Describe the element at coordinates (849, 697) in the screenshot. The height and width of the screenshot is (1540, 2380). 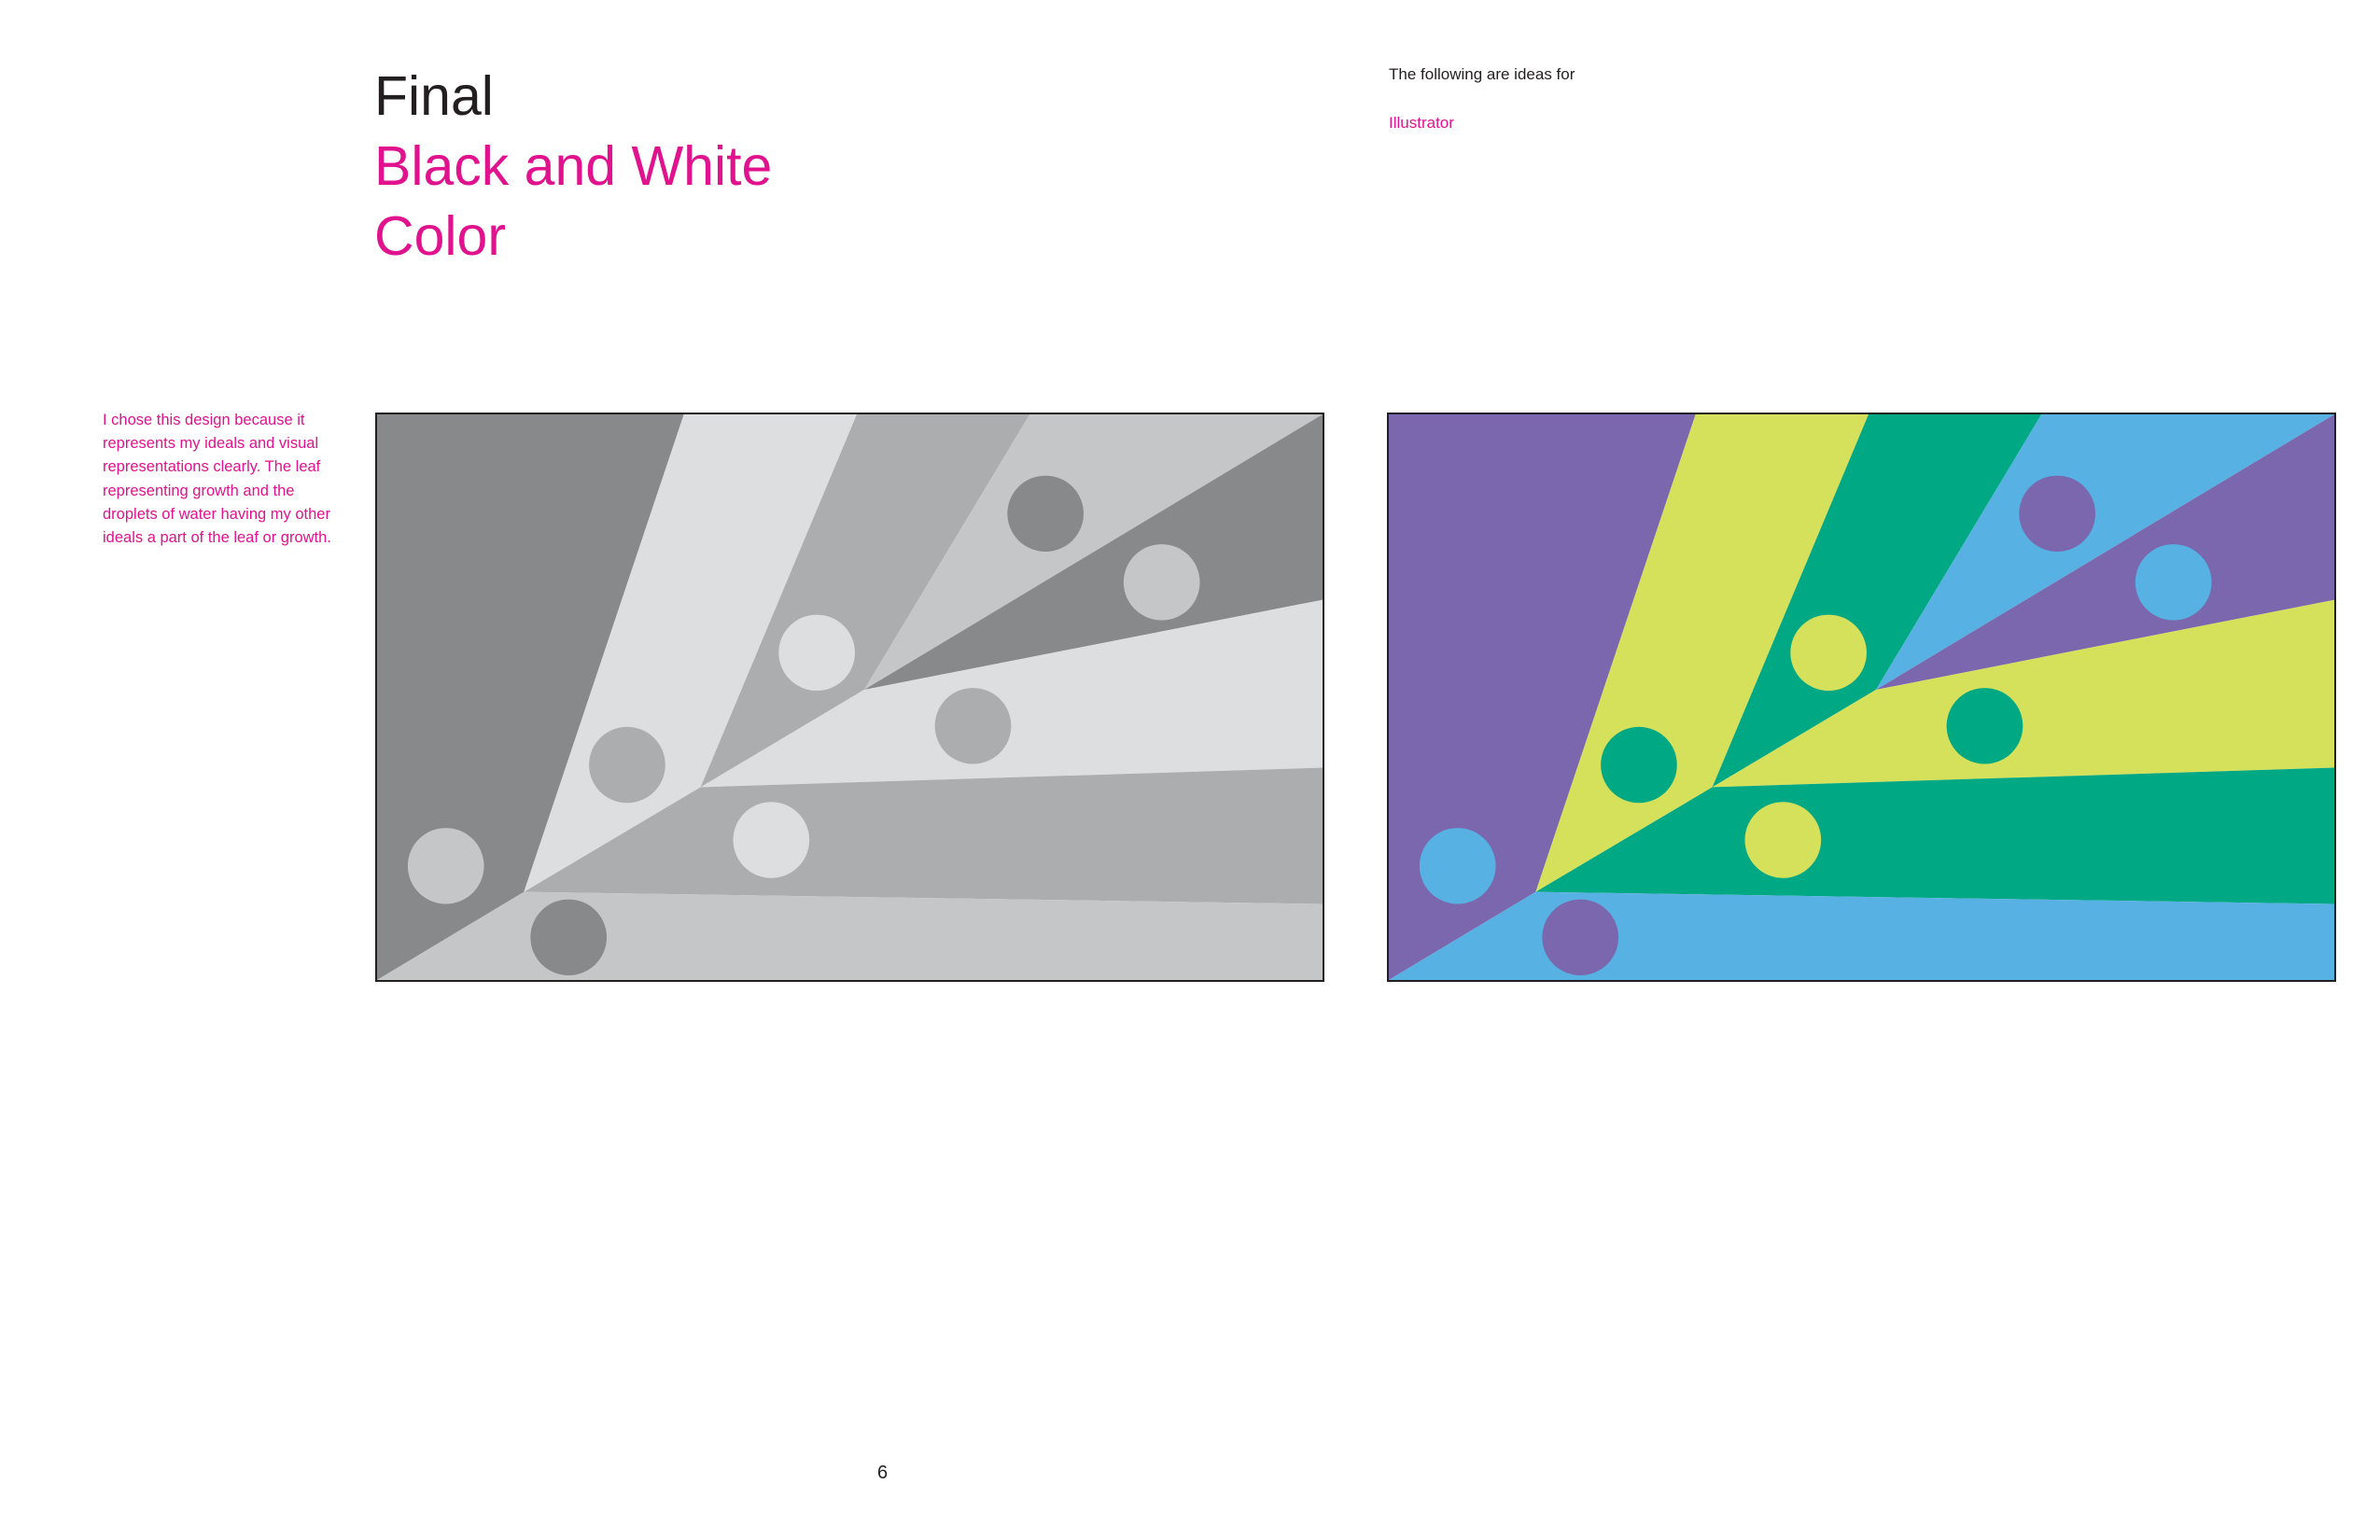
I see `black-and-white-artwork` at that location.